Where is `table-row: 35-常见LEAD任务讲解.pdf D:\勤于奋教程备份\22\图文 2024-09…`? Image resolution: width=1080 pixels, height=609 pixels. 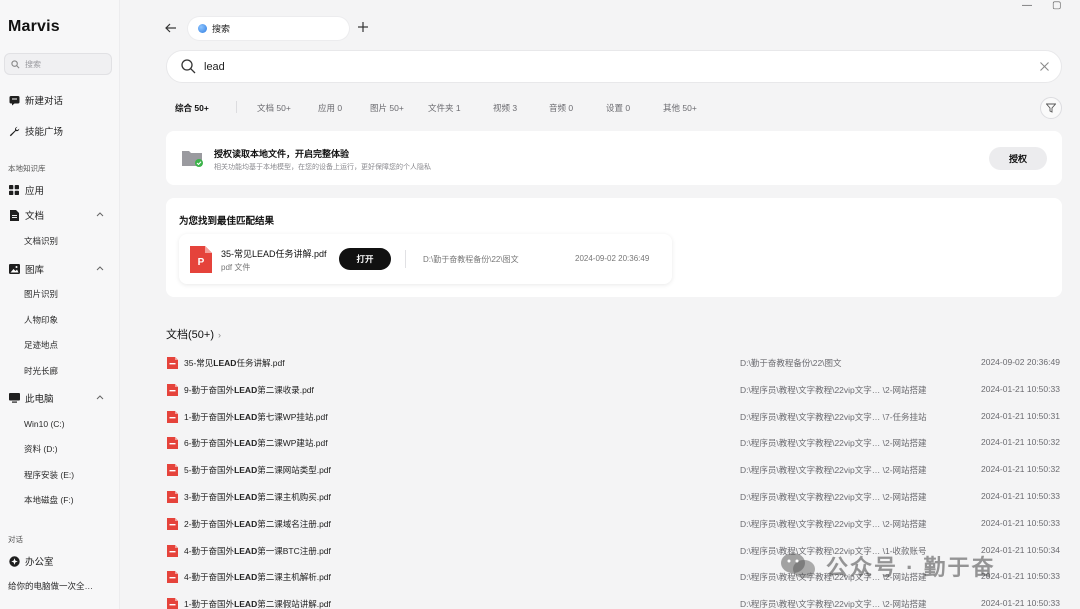
table-row: 35-常见LEAD任务讲解.pdf D:\勤于奋教程备份\22\图文 2024-09… is located at coordinates (616, 363).